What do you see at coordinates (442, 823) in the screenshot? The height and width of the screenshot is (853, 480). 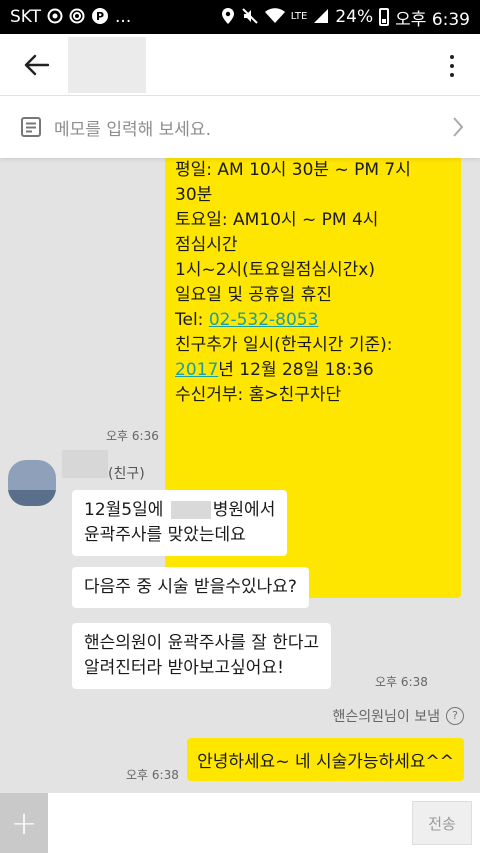 I see `send-button: 전송` at bounding box center [442, 823].